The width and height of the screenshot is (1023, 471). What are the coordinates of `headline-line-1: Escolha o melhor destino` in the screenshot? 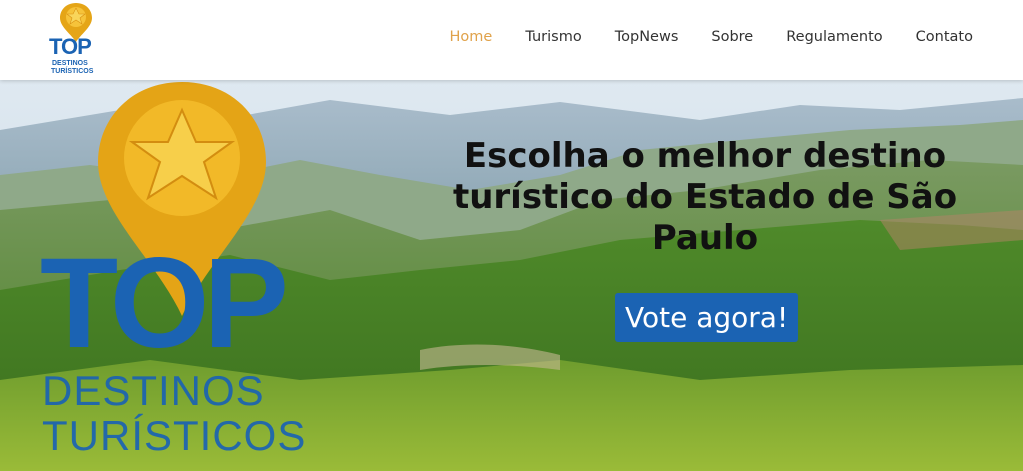 It's located at (705, 156).